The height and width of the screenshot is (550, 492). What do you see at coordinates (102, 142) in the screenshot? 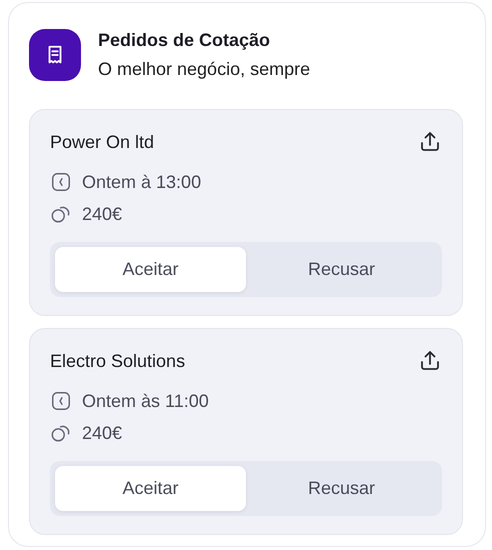
I see `company-name: Power On ltd` at bounding box center [102, 142].